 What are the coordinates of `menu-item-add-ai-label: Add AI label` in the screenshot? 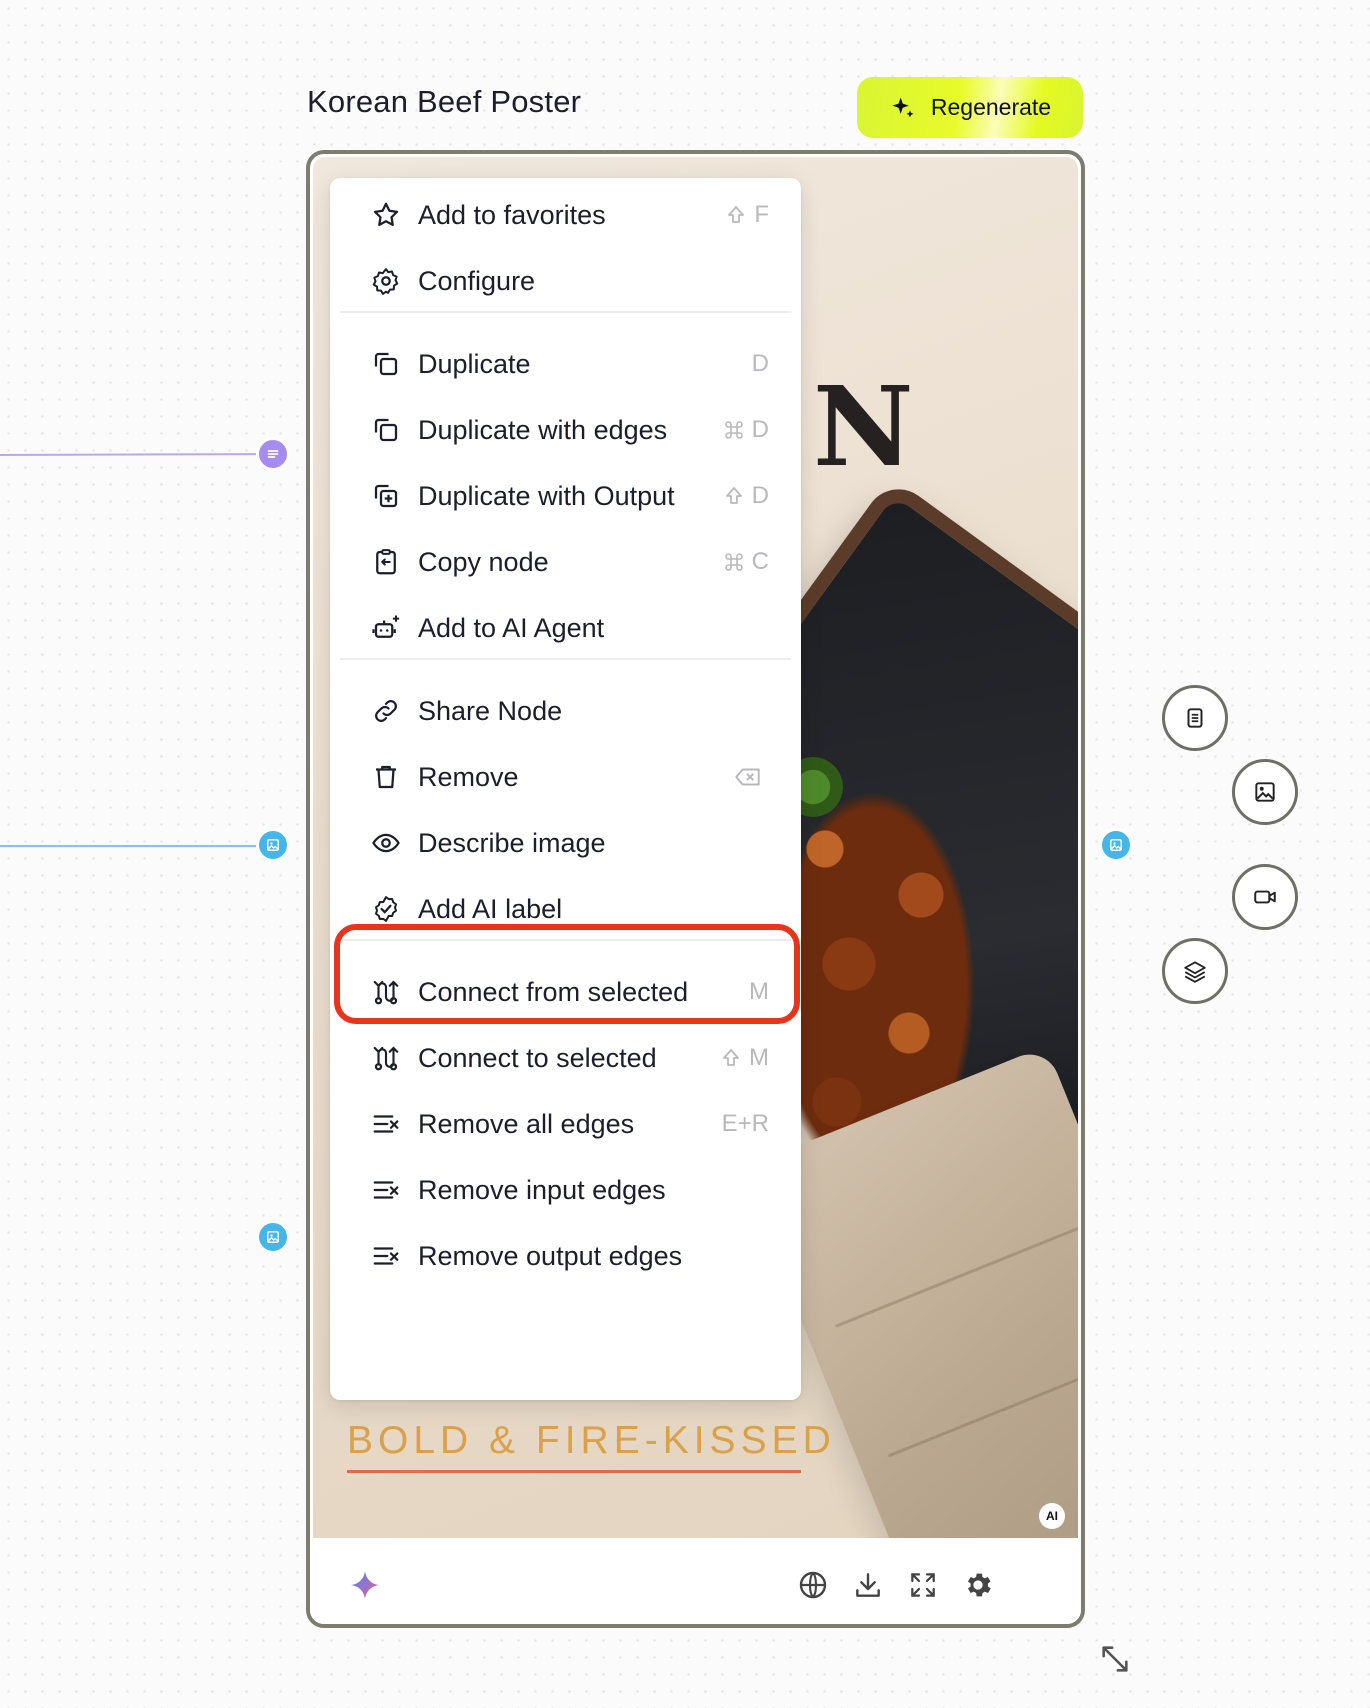 It's located at (565, 909).